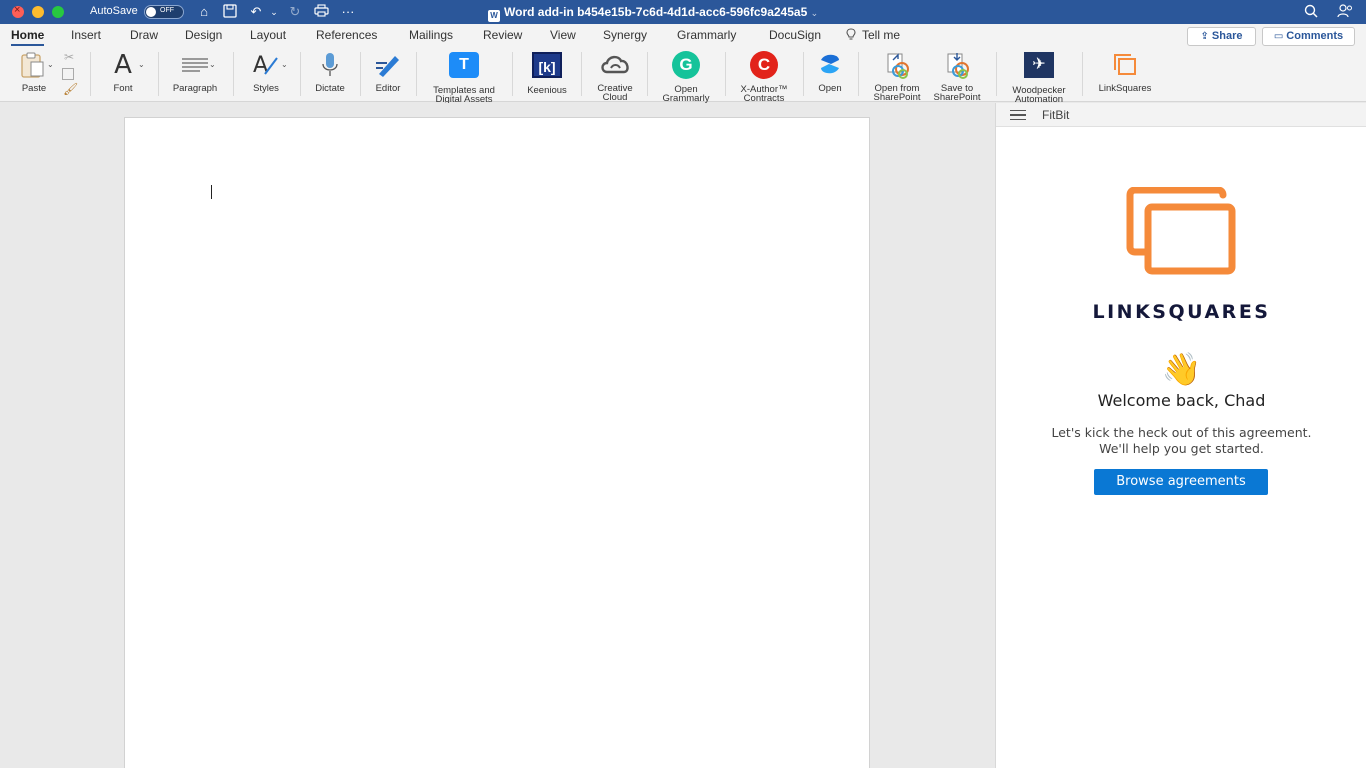 Image resolution: width=1366 pixels, height=768 pixels. What do you see at coordinates (69, 57) in the screenshot?
I see `cut-icon: ✂` at bounding box center [69, 57].